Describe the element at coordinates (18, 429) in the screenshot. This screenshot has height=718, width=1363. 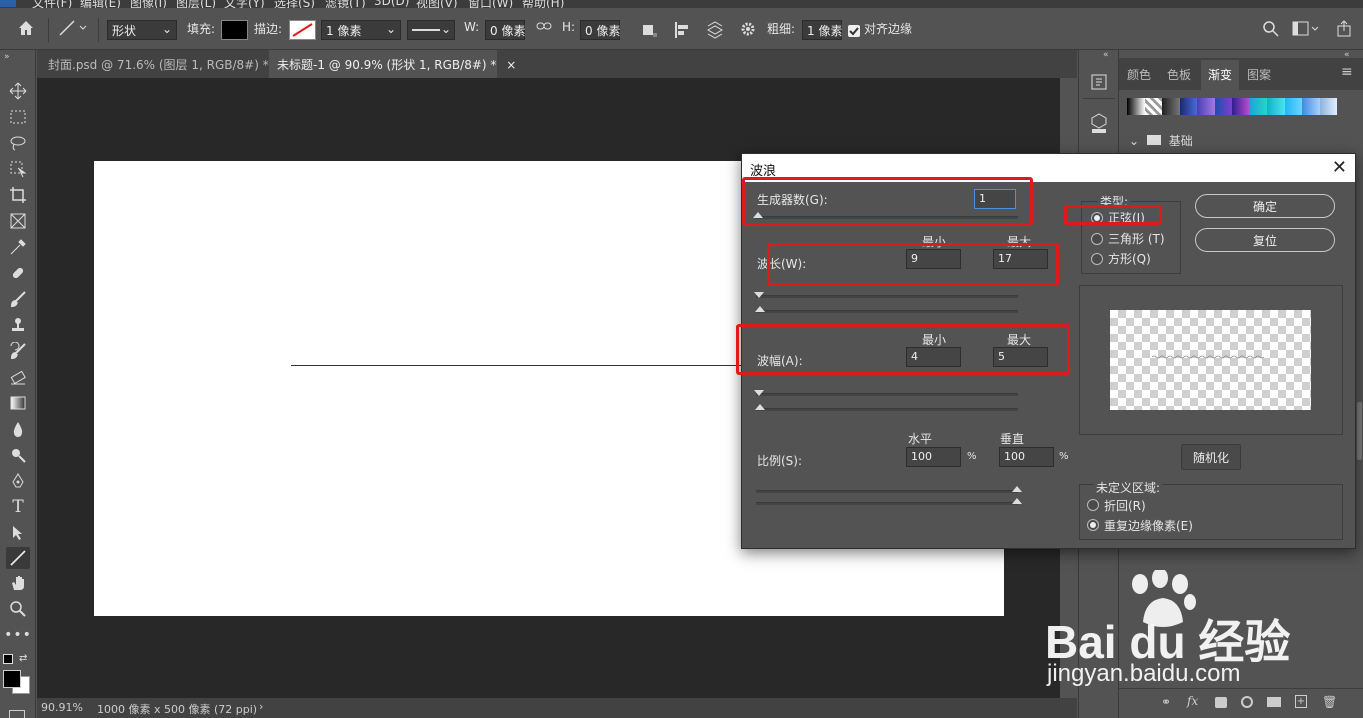
I see `blur-tool-icon` at that location.